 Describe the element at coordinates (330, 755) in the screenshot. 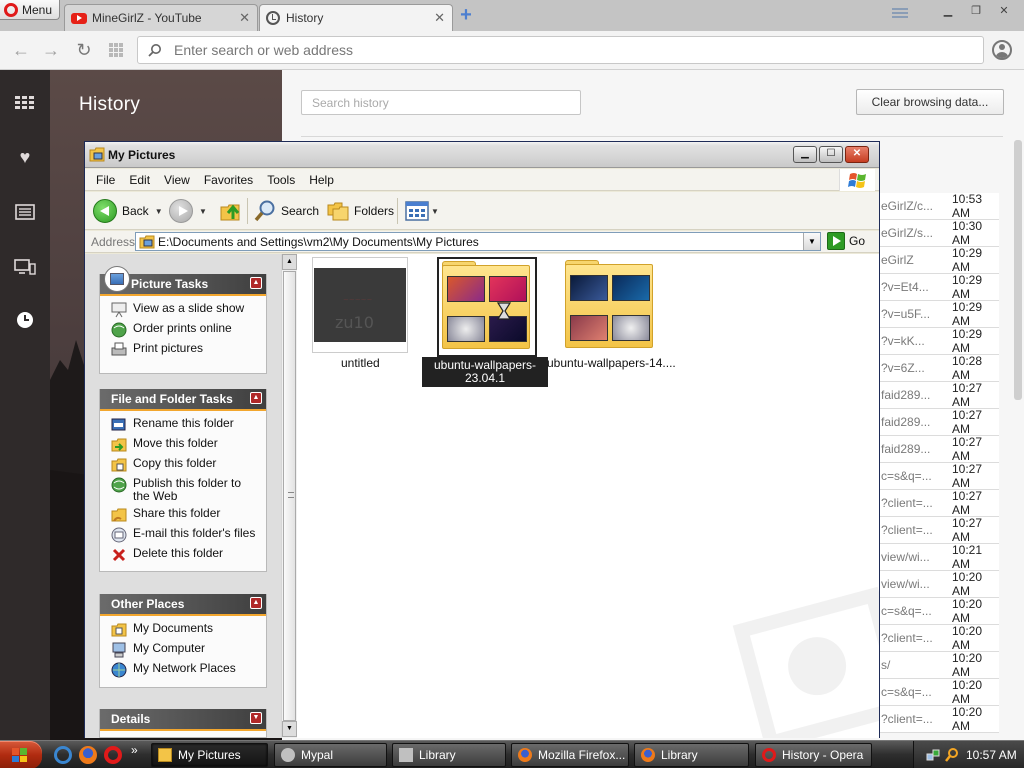

I see `taskbar-button: Mypal` at that location.